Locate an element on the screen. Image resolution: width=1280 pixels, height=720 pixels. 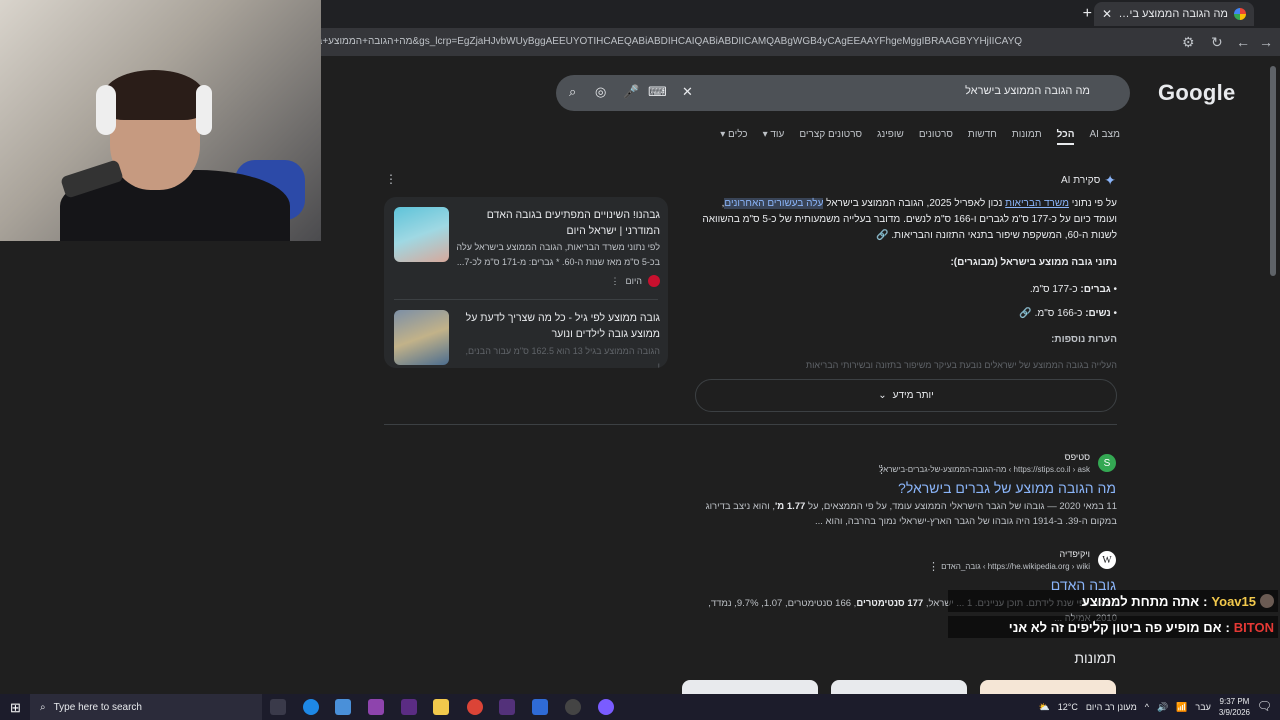
weather-temp: 12°C is located at coordinates (1068, 707).